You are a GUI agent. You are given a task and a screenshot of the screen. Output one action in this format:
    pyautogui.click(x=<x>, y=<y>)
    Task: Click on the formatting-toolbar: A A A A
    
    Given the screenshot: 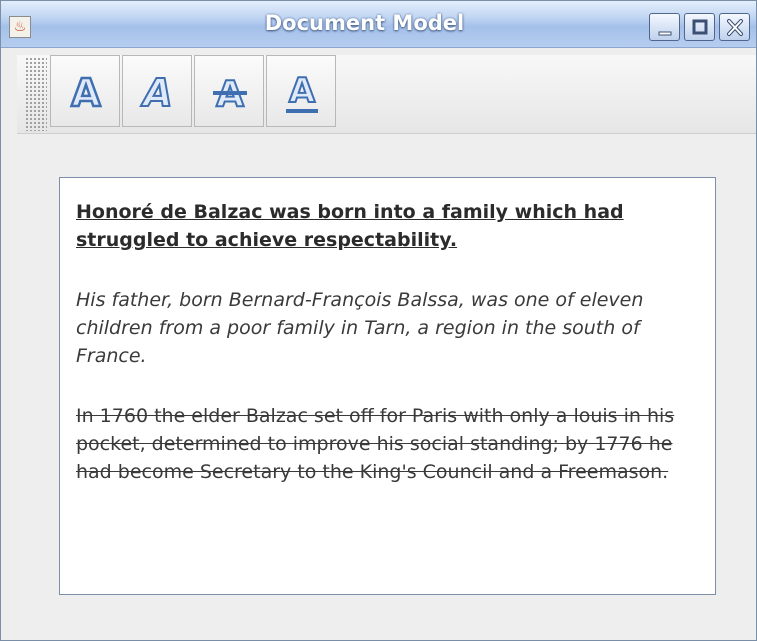 What is the action you would take?
    pyautogui.click(x=386, y=94)
    